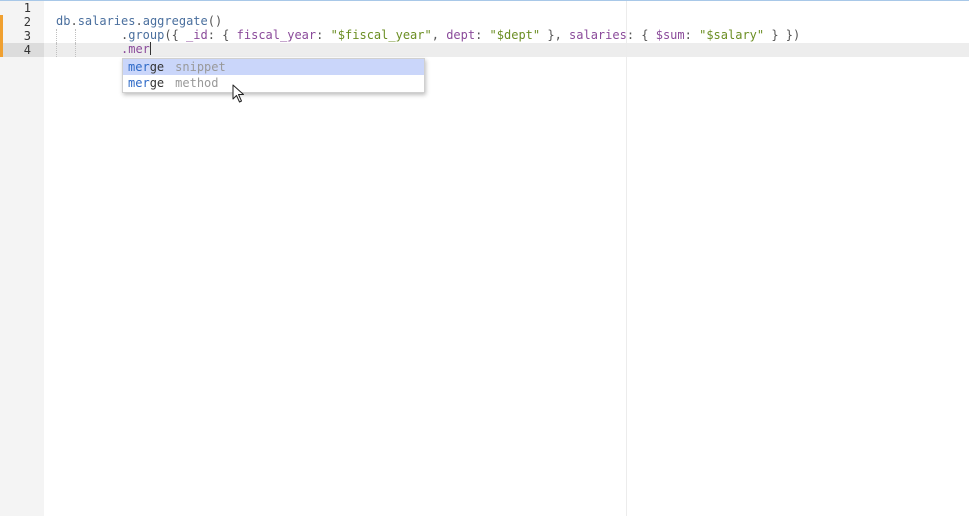 This screenshot has width=969, height=516. I want to click on completion-meta: method, so click(197, 83).